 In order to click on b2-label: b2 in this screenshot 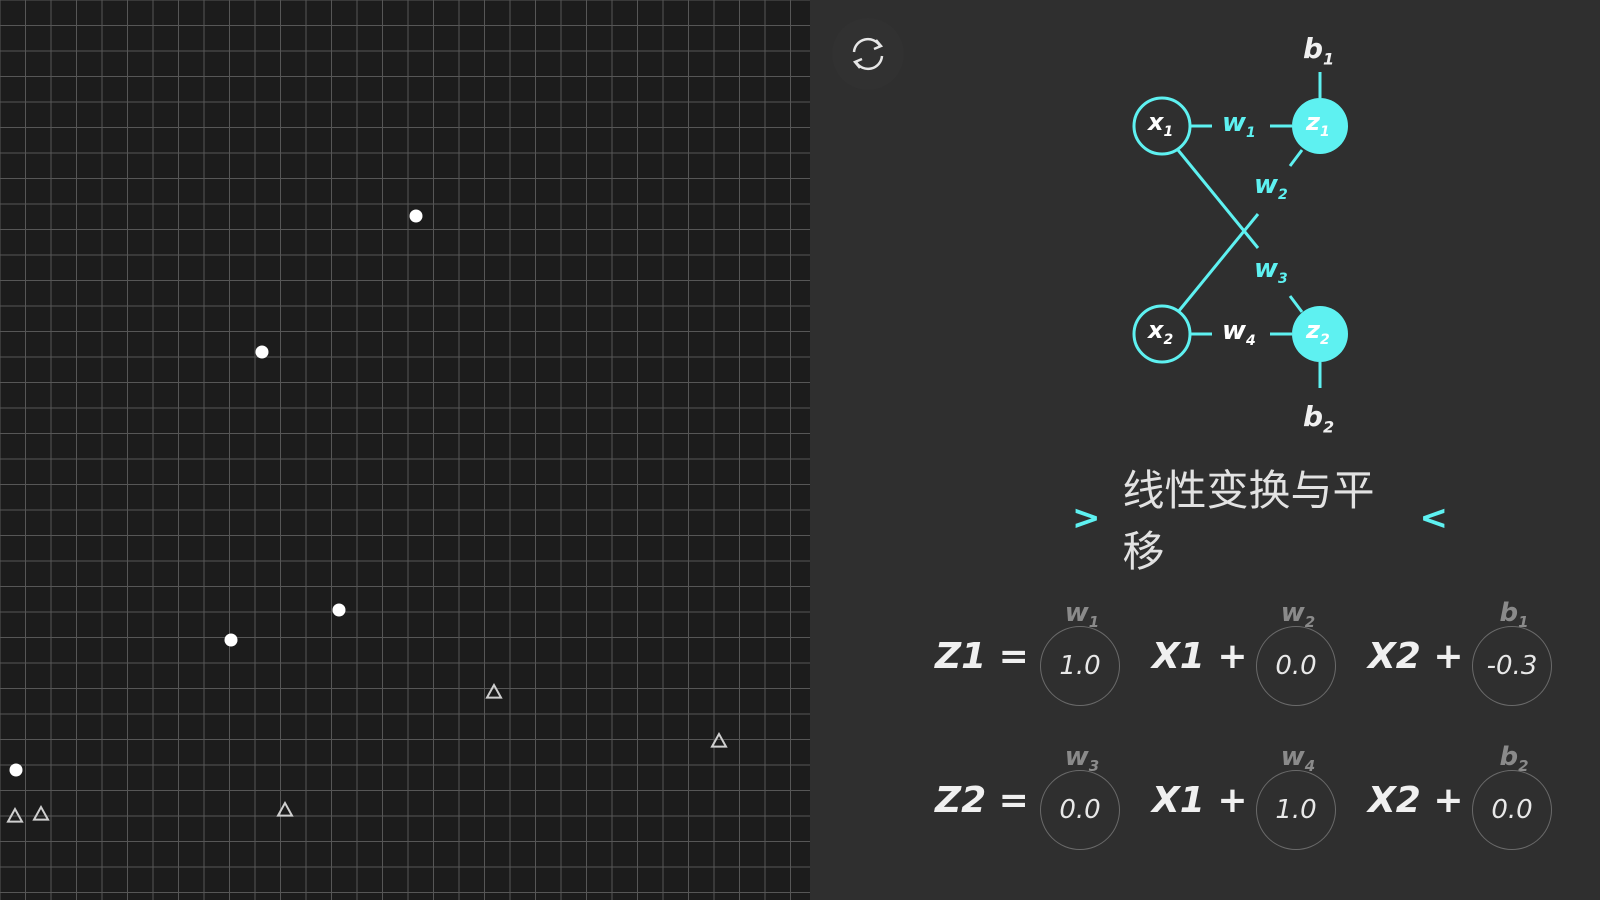, I will do `click(1319, 418)`.